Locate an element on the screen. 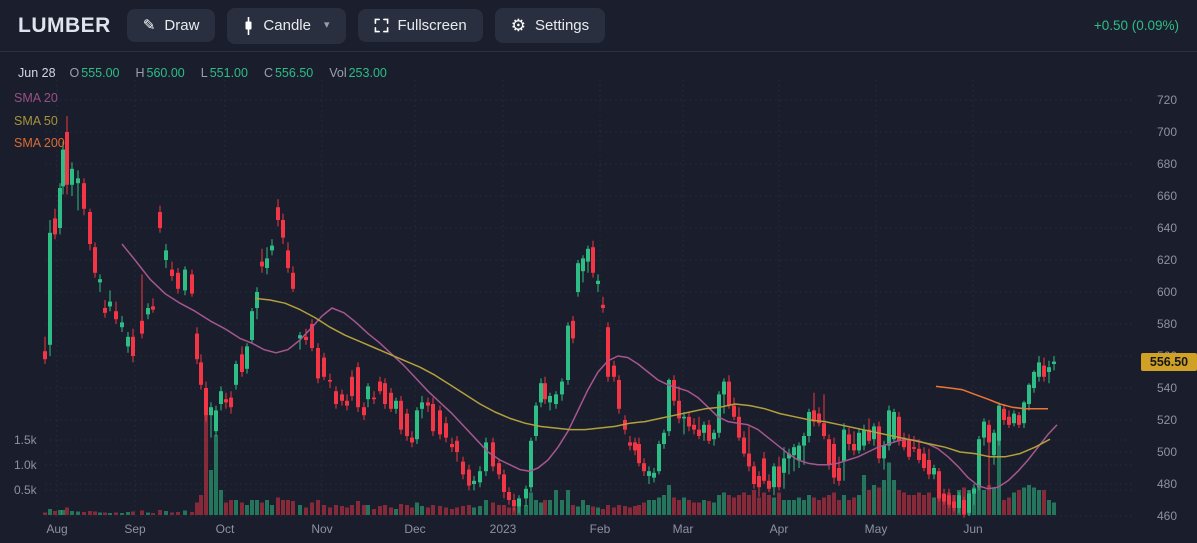 This screenshot has height=543, width=1197. price-tick-label: 660 is located at coordinates (1167, 196).